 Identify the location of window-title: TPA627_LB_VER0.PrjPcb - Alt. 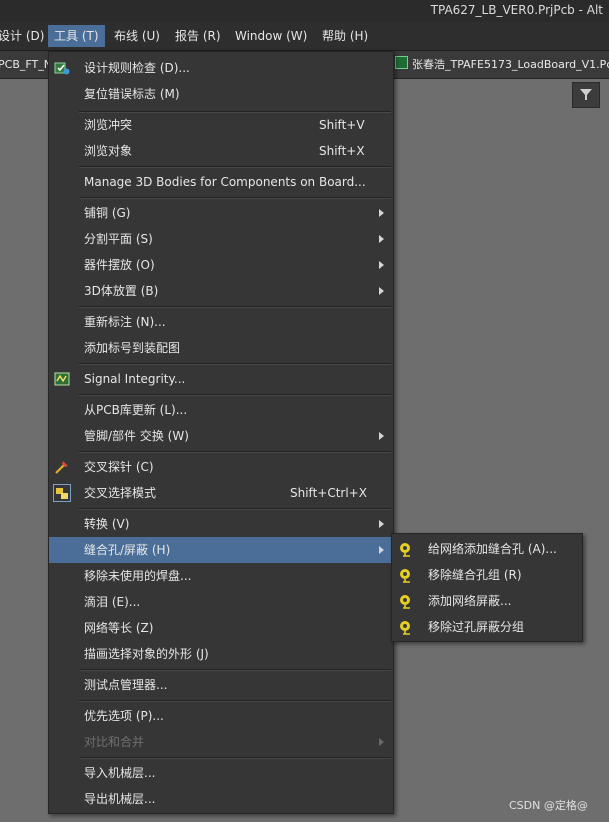
(516, 10).